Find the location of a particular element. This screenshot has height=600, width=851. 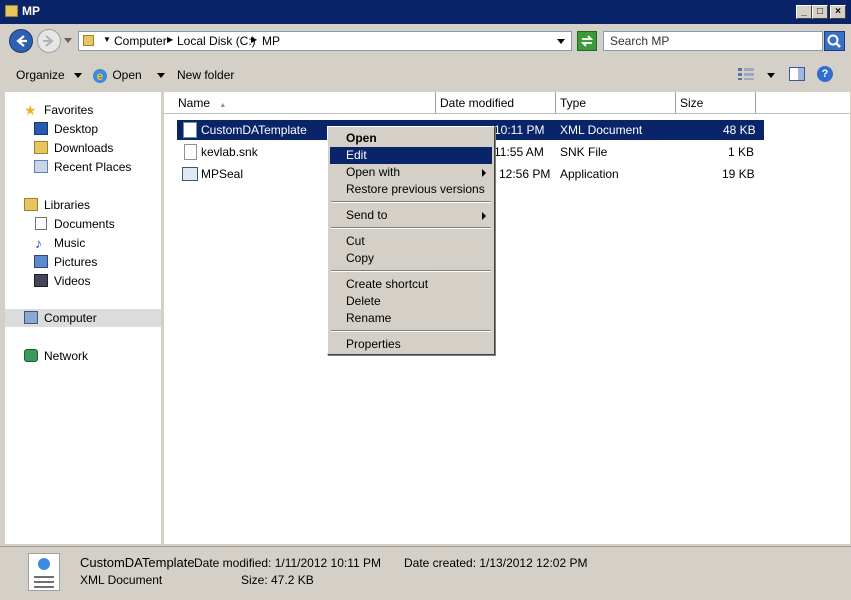

videos-icon is located at coordinates (41, 280).